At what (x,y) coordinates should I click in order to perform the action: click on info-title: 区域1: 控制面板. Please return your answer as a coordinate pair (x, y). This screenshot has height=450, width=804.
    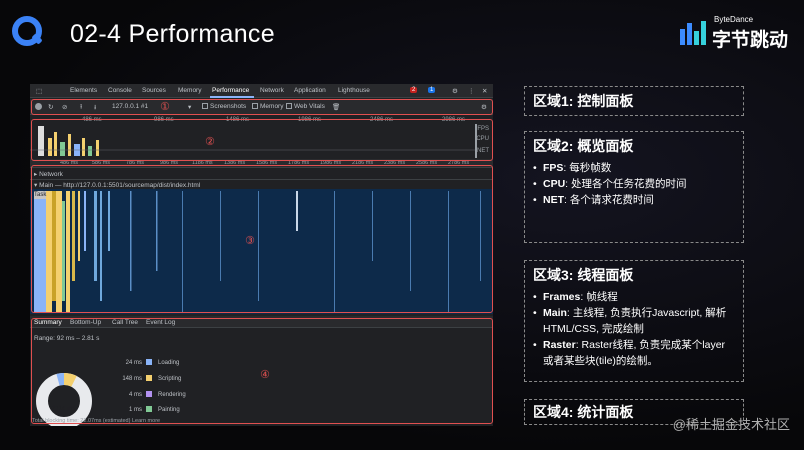
    Looking at the image, I should click on (583, 101).